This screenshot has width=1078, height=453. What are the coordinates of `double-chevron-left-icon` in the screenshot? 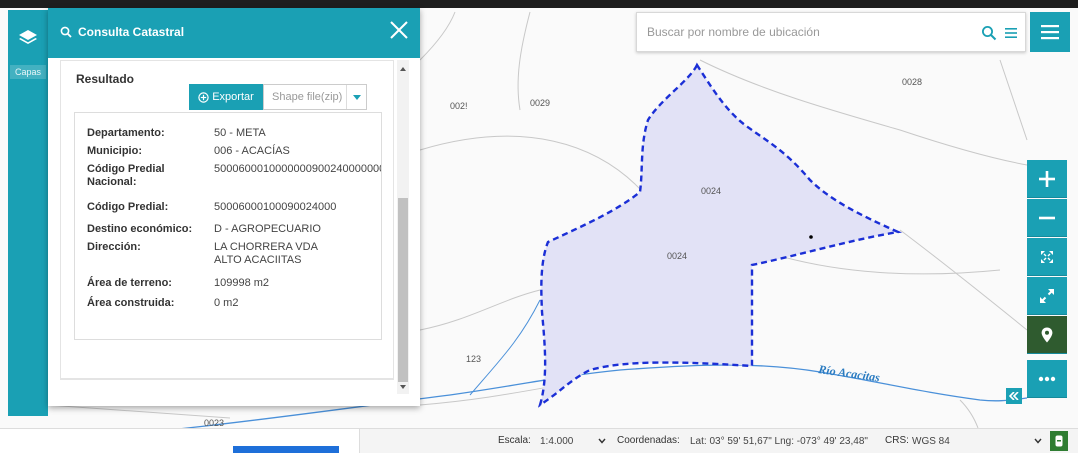 It's located at (1014, 396).